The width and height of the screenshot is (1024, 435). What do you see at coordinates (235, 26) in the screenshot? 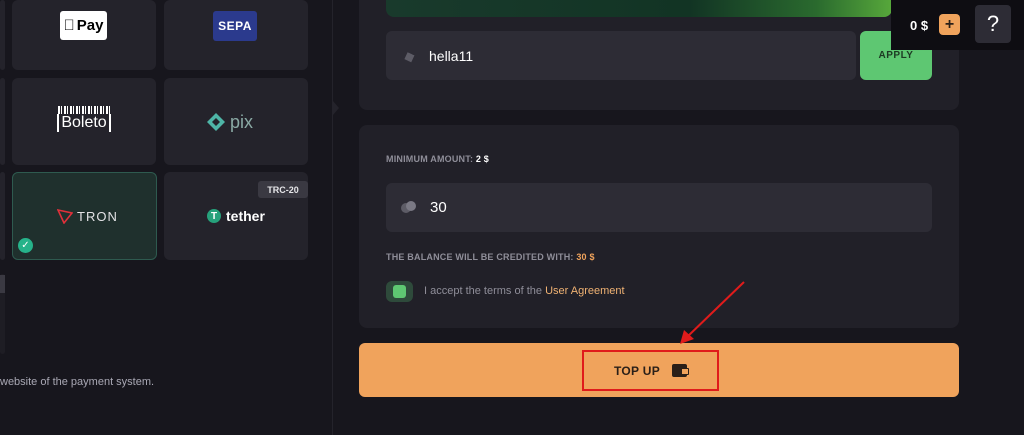
I see `sepa-logo: SEPA` at bounding box center [235, 26].